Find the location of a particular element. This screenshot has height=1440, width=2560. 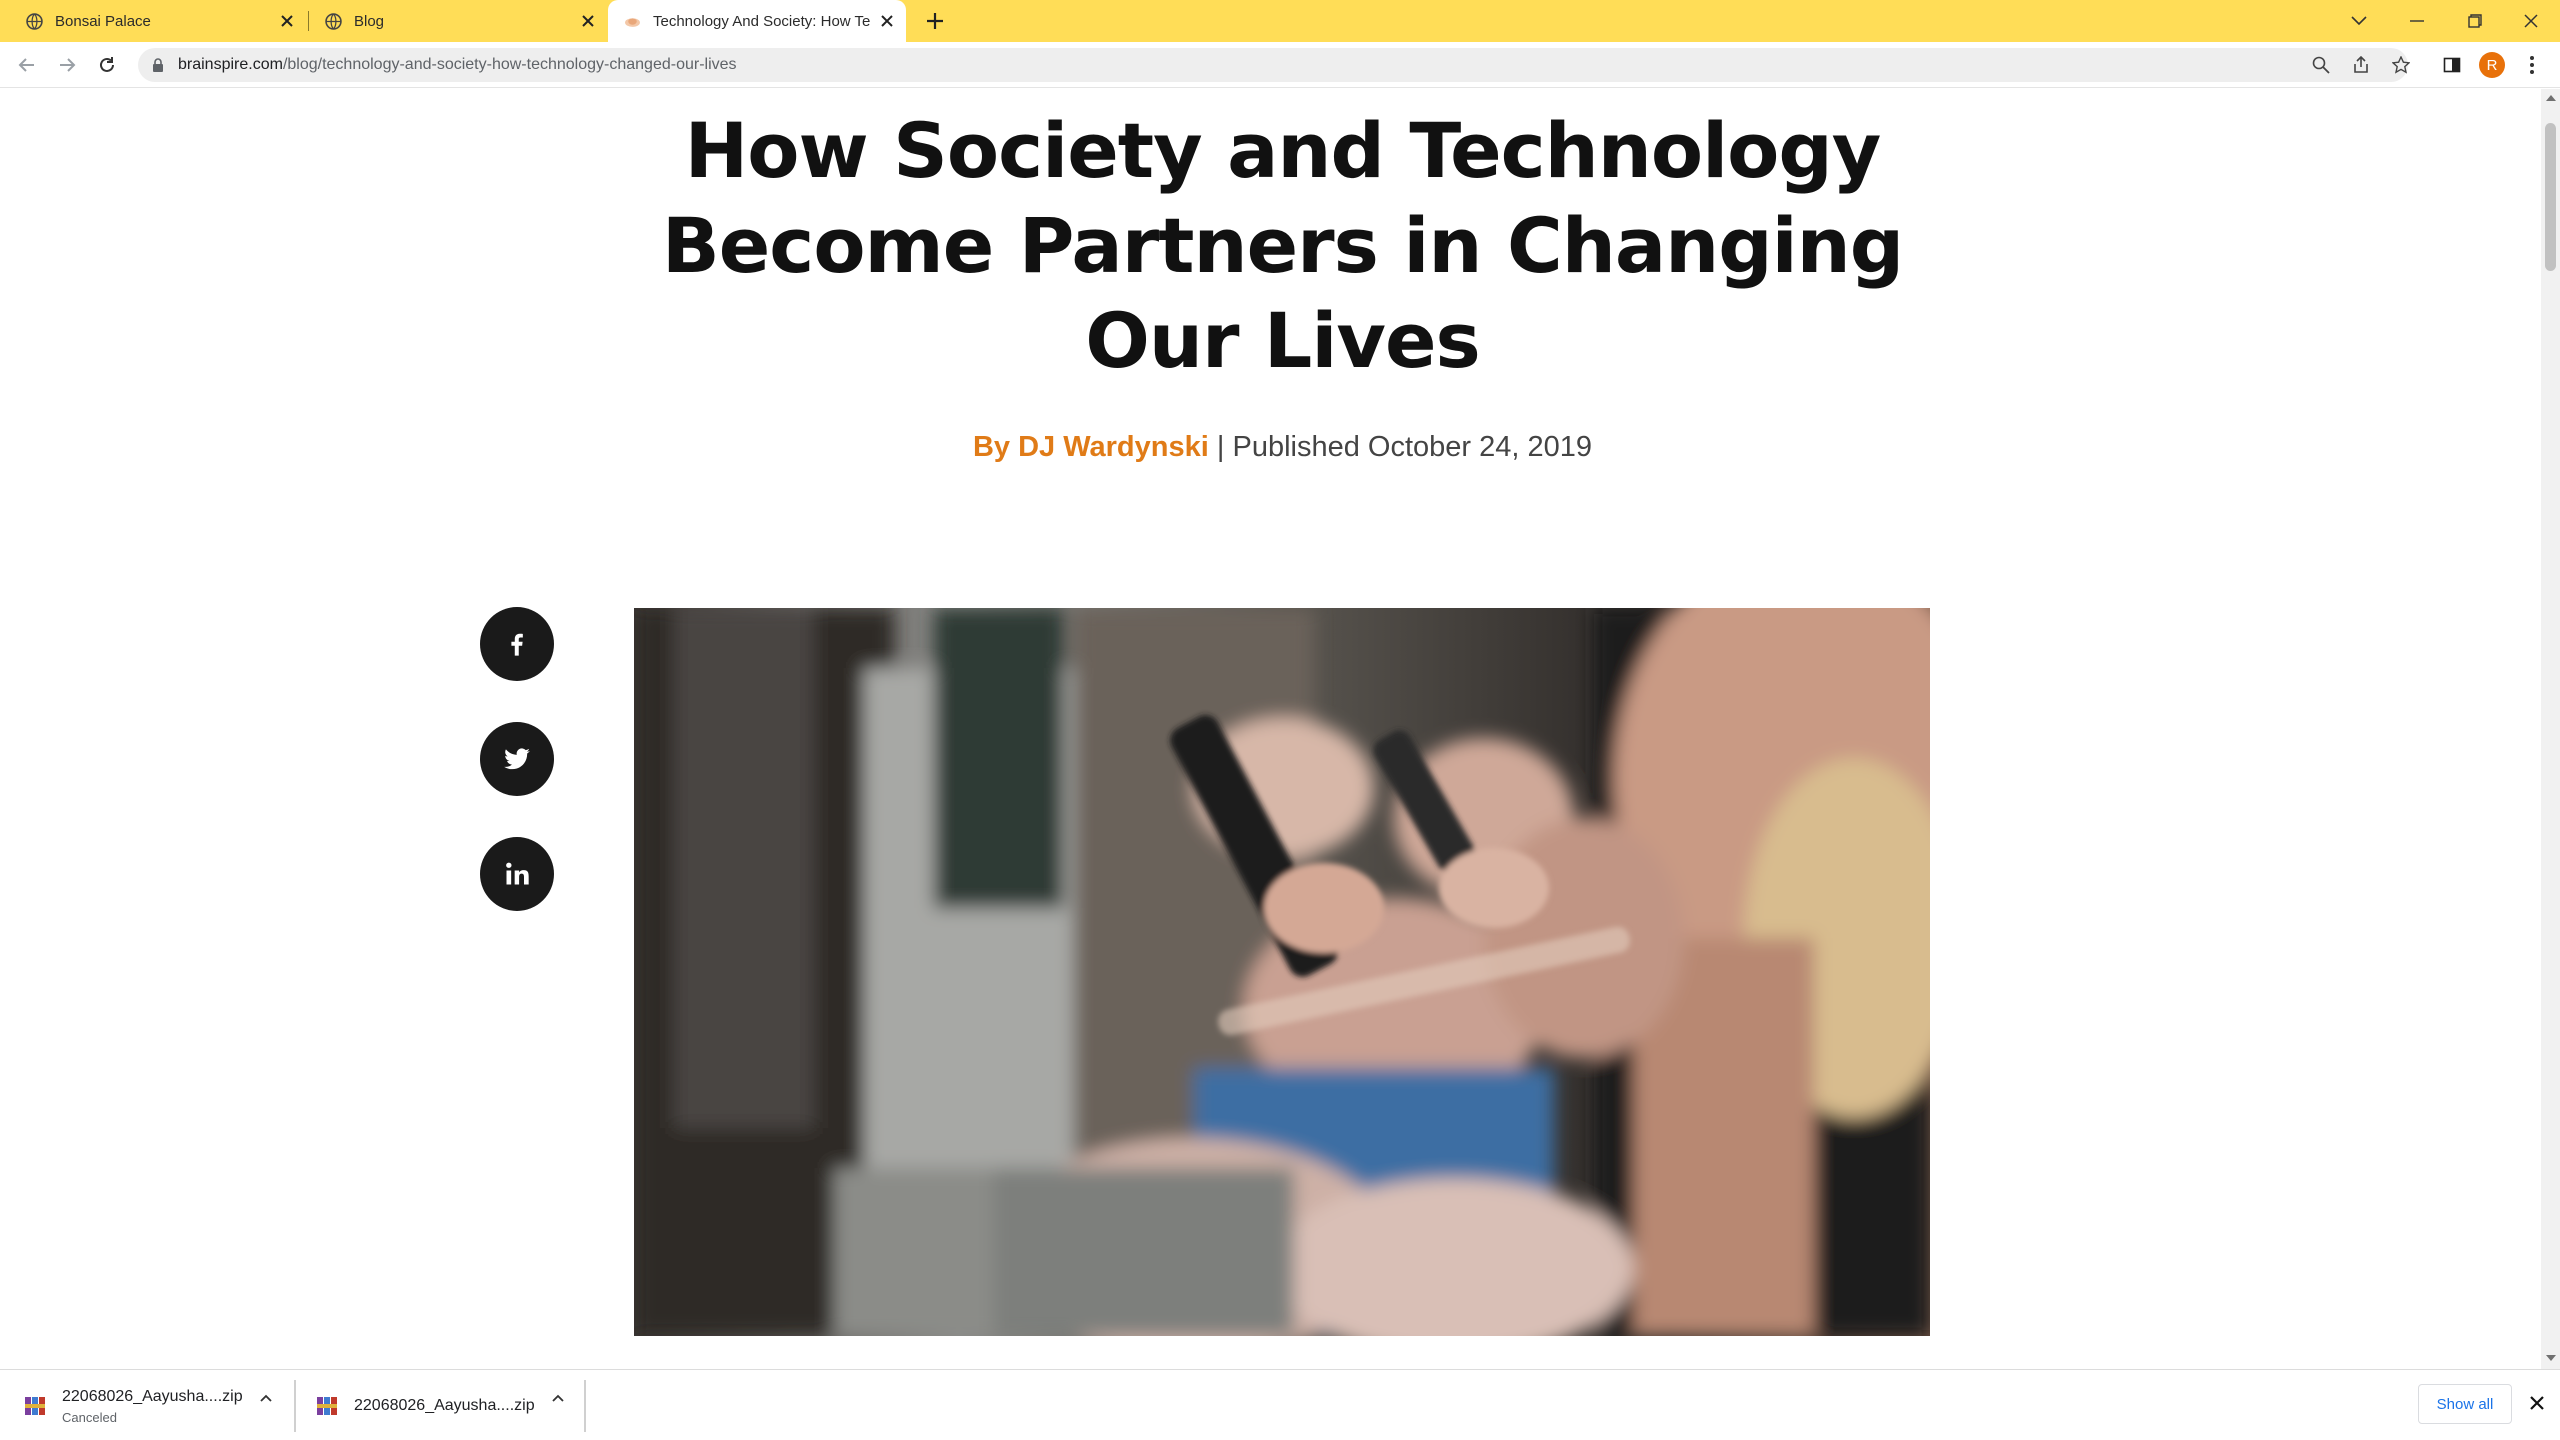

minimize-icon is located at coordinates (2417, 21).